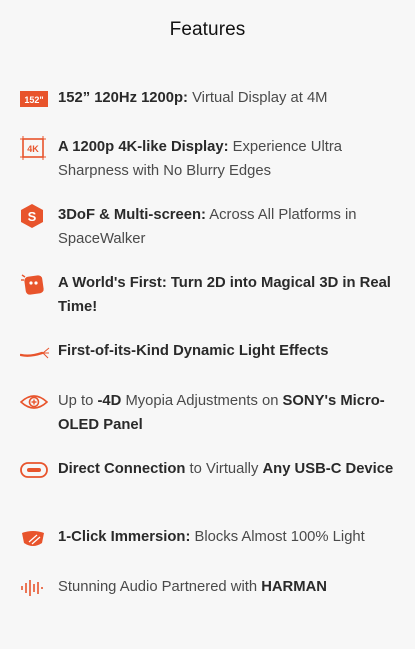 This screenshot has height=649, width=415. I want to click on feature-text-bold: 3DoF & Multi-screen:, so click(132, 215).